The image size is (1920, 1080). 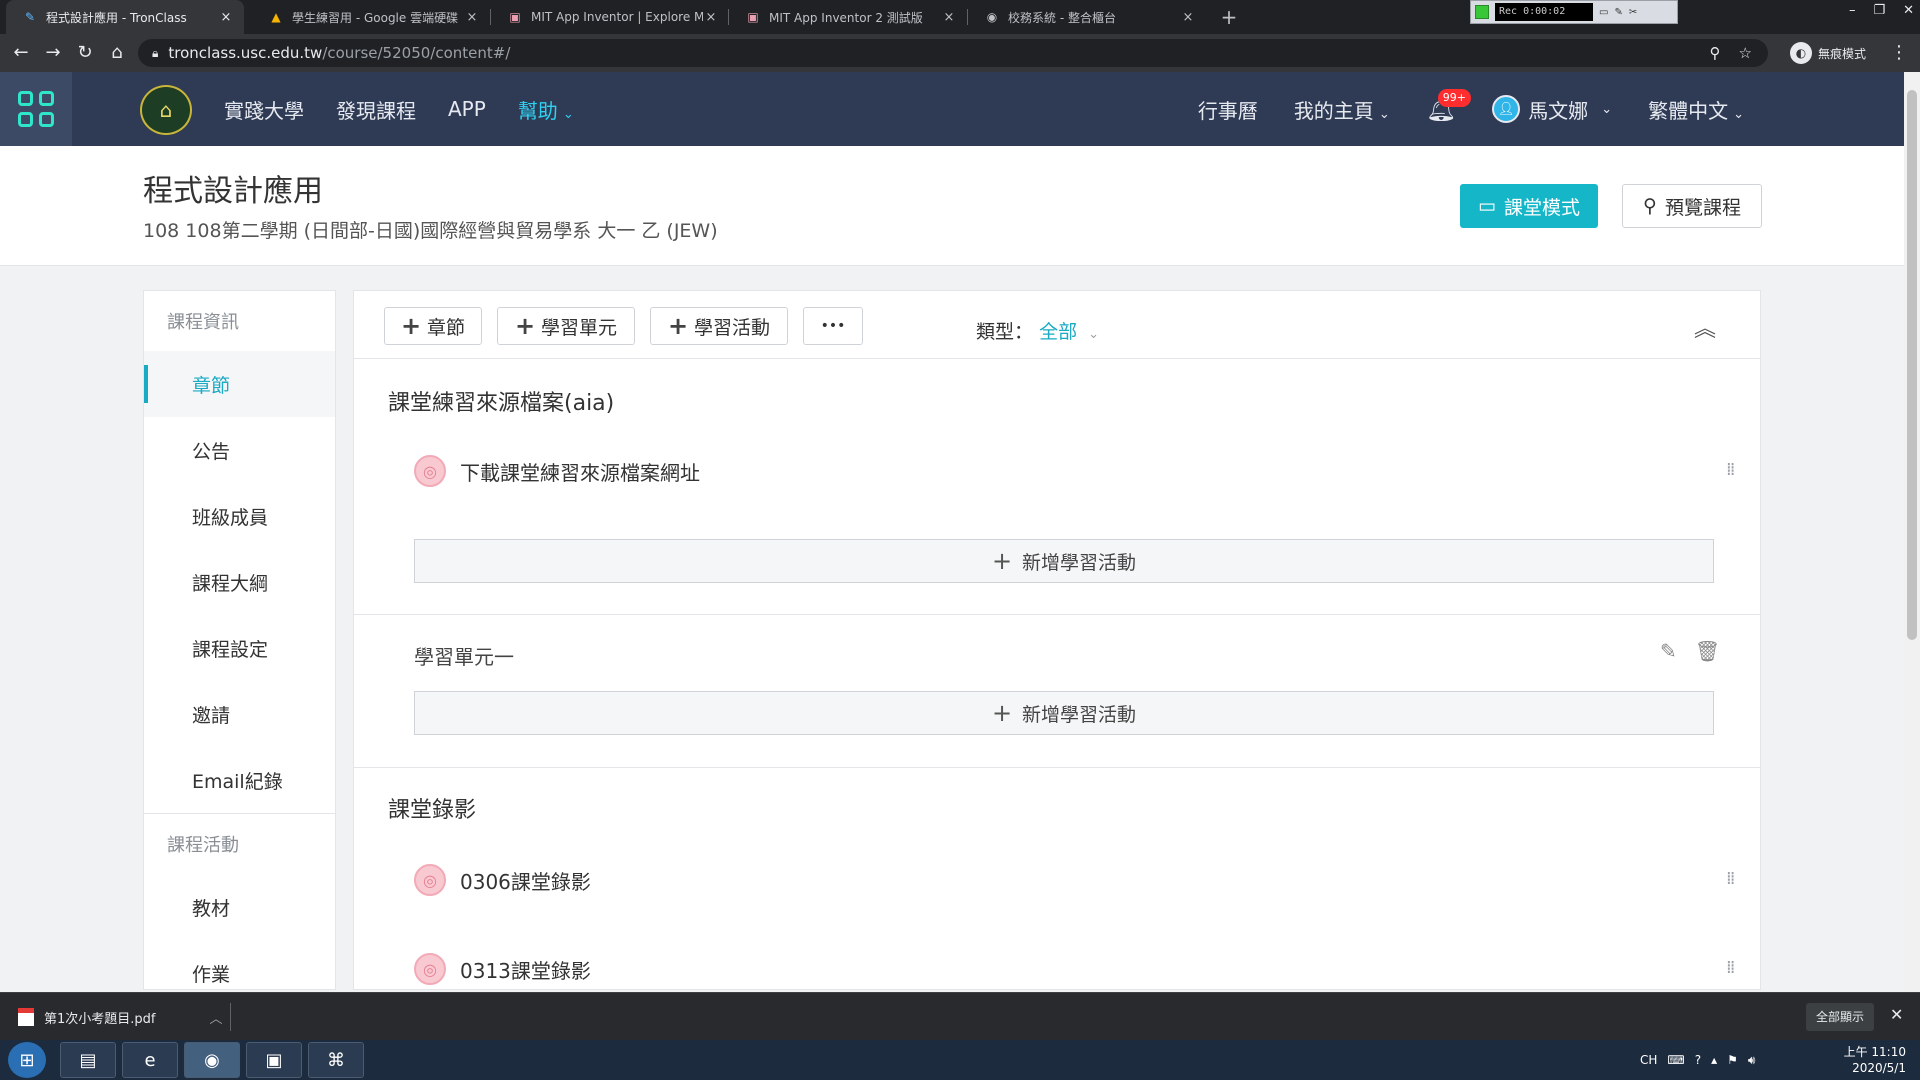 I want to click on edit-icon: ✎, so click(x=1668, y=651).